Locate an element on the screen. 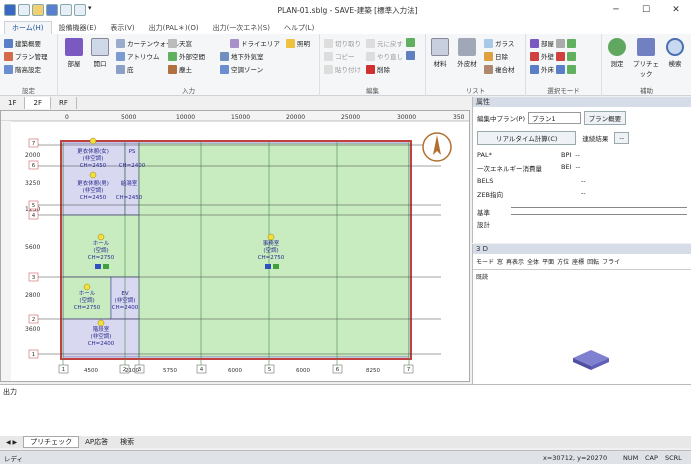  minimize-button: ─ is located at coordinates (616, 10).